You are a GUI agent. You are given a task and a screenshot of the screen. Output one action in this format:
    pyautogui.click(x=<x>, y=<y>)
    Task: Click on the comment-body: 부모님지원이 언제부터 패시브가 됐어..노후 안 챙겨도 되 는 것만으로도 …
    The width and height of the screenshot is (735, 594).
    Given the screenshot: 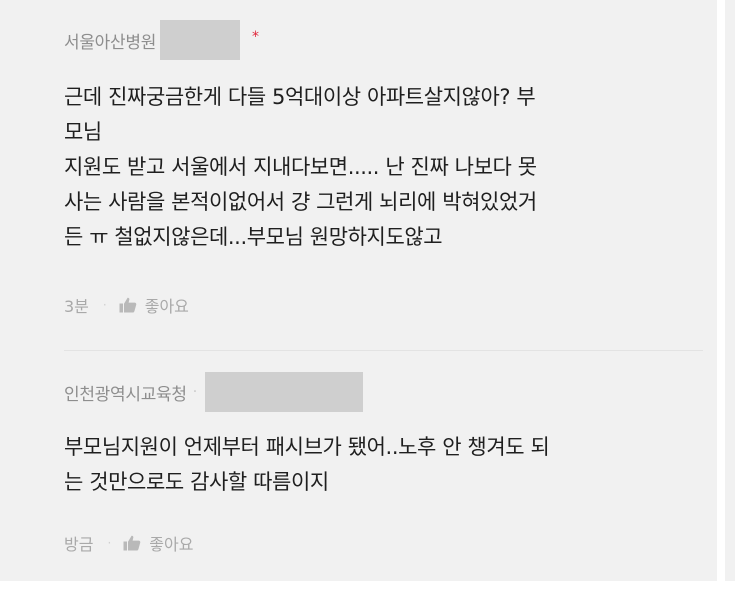 What is the action you would take?
    pyautogui.click(x=307, y=464)
    